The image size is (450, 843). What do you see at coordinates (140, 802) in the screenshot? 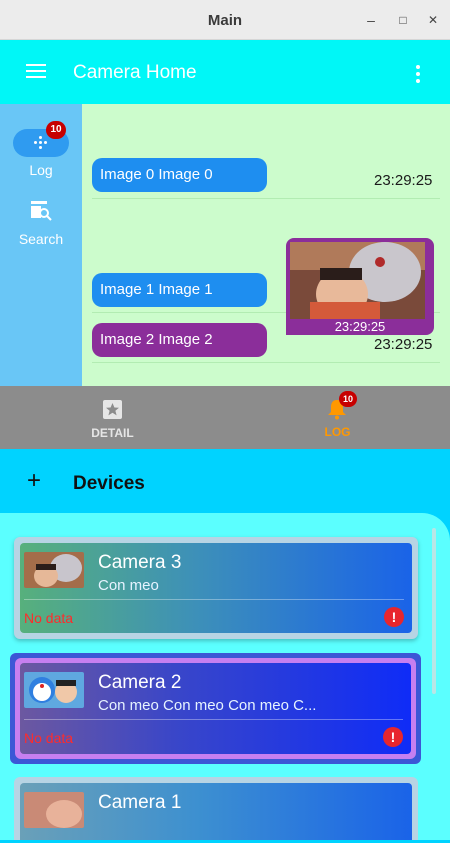
I see `device-name: Camera 1` at bounding box center [140, 802].